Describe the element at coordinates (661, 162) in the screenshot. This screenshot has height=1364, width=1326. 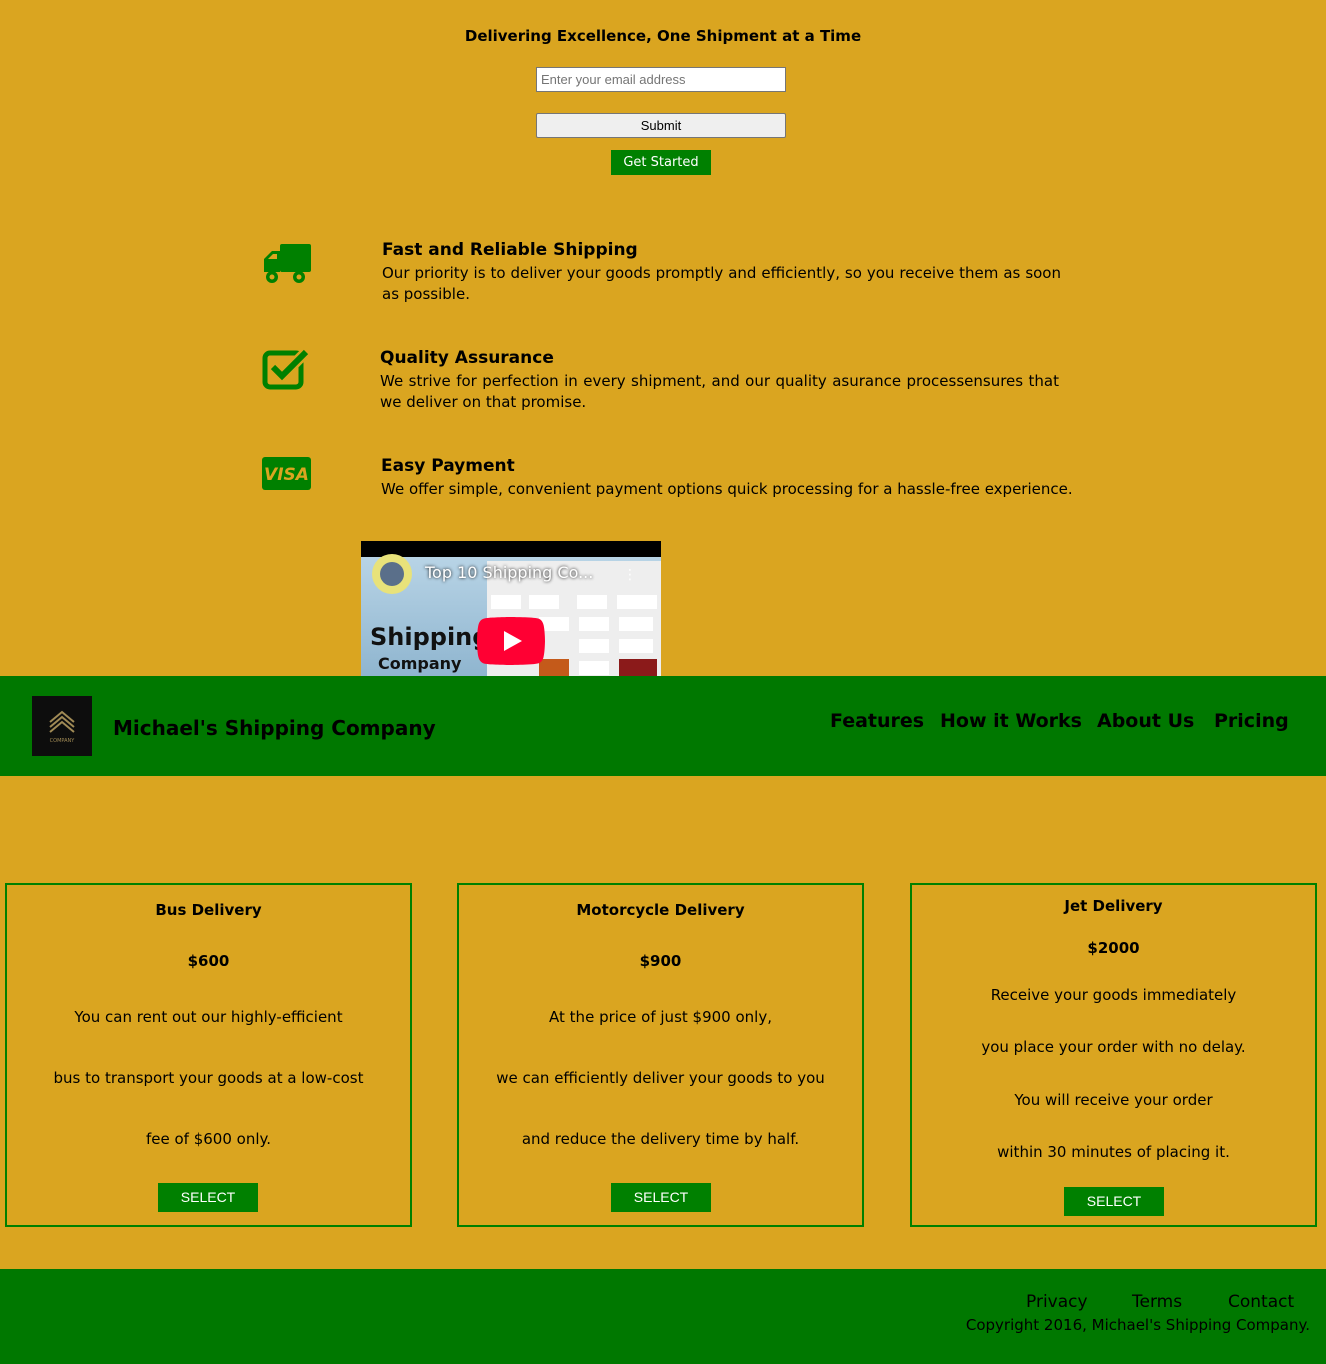
I see `get-started-button: Get Started` at that location.